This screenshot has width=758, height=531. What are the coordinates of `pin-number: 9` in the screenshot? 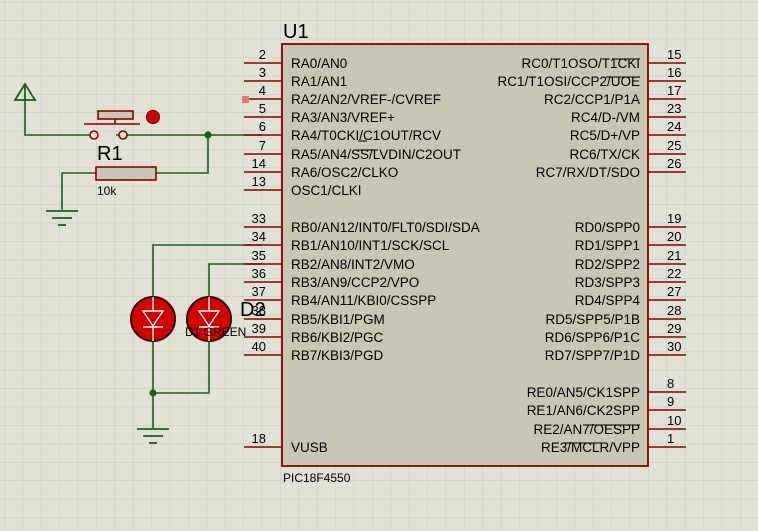 It's located at (670, 401).